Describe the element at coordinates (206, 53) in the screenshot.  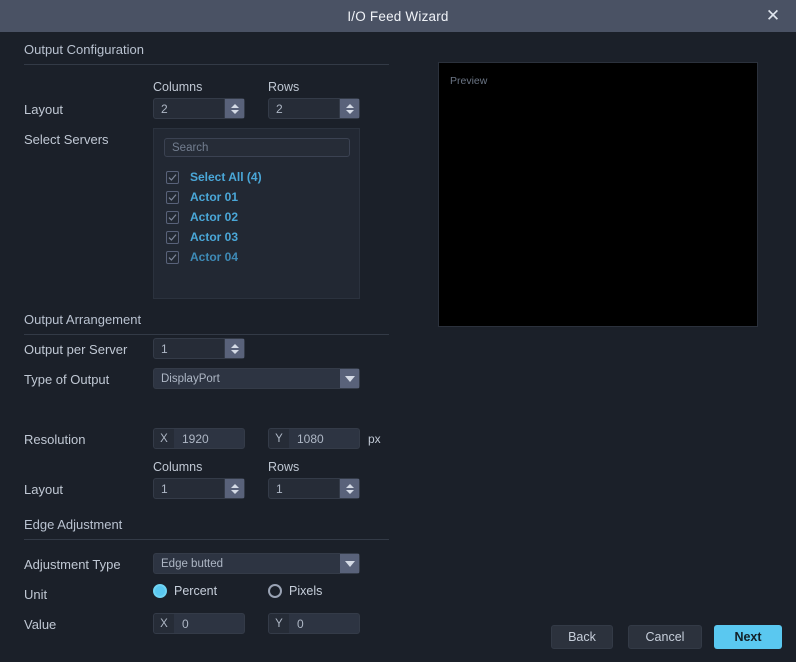
I see `section-output-configuration: Output Configuration` at that location.